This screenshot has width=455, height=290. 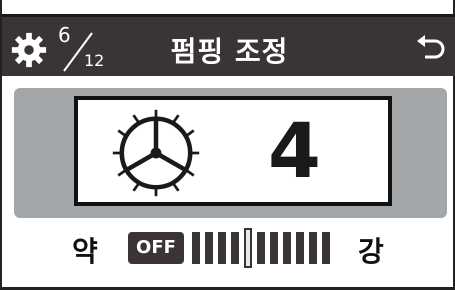 I want to click on level-slider: OFF, so click(x=233, y=248).